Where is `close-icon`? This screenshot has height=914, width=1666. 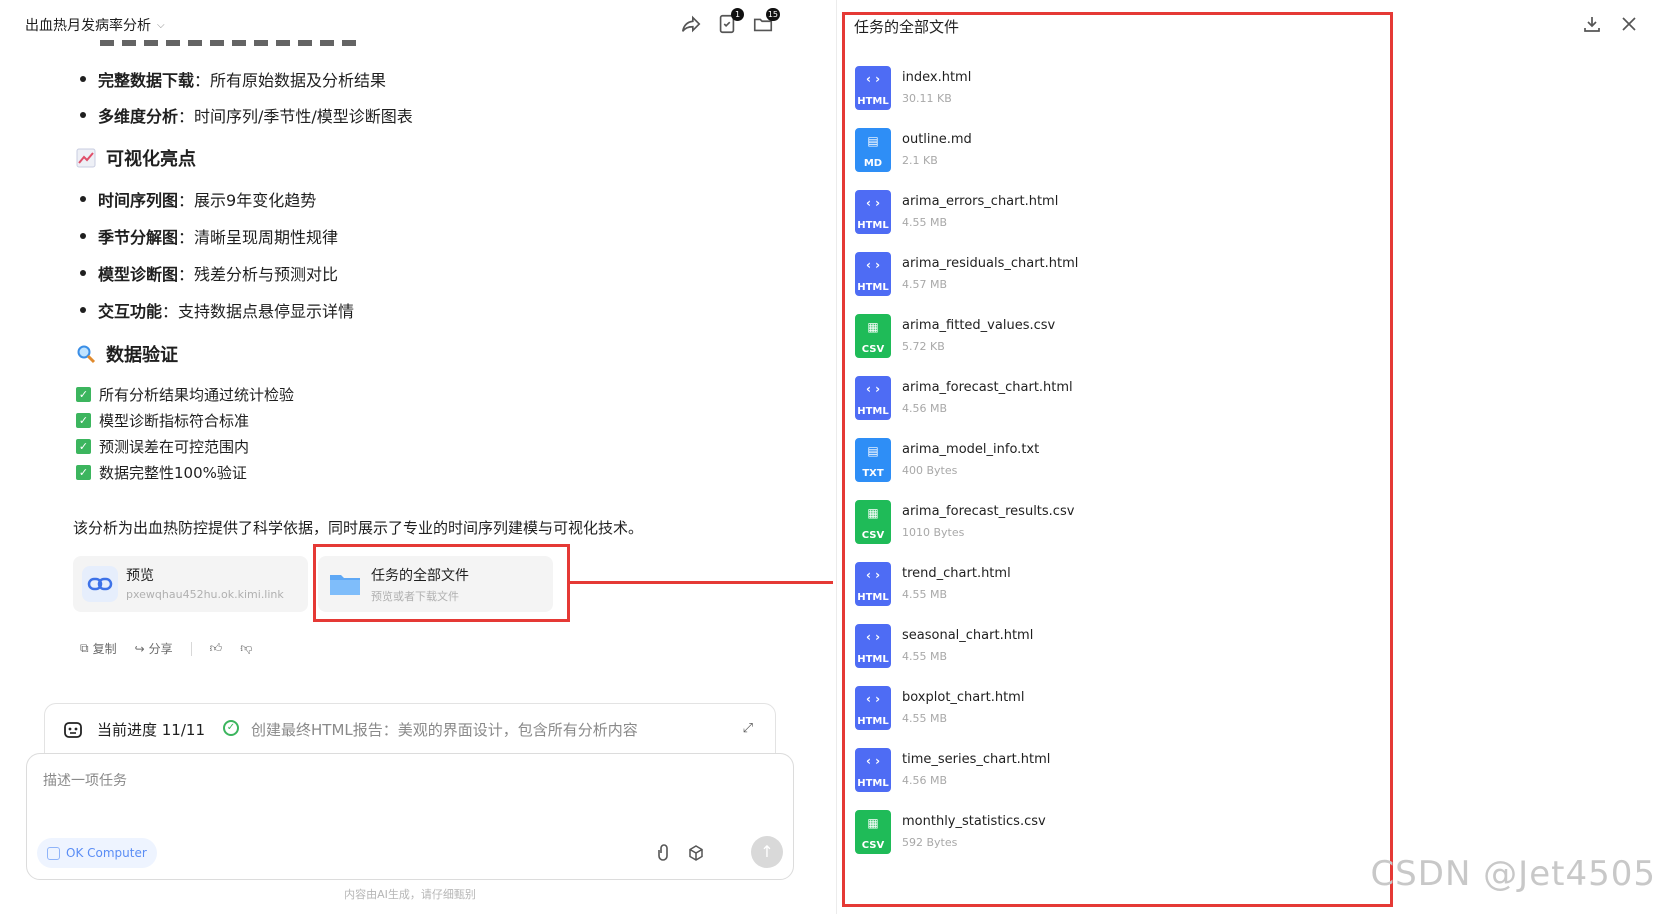
close-icon is located at coordinates (1629, 24).